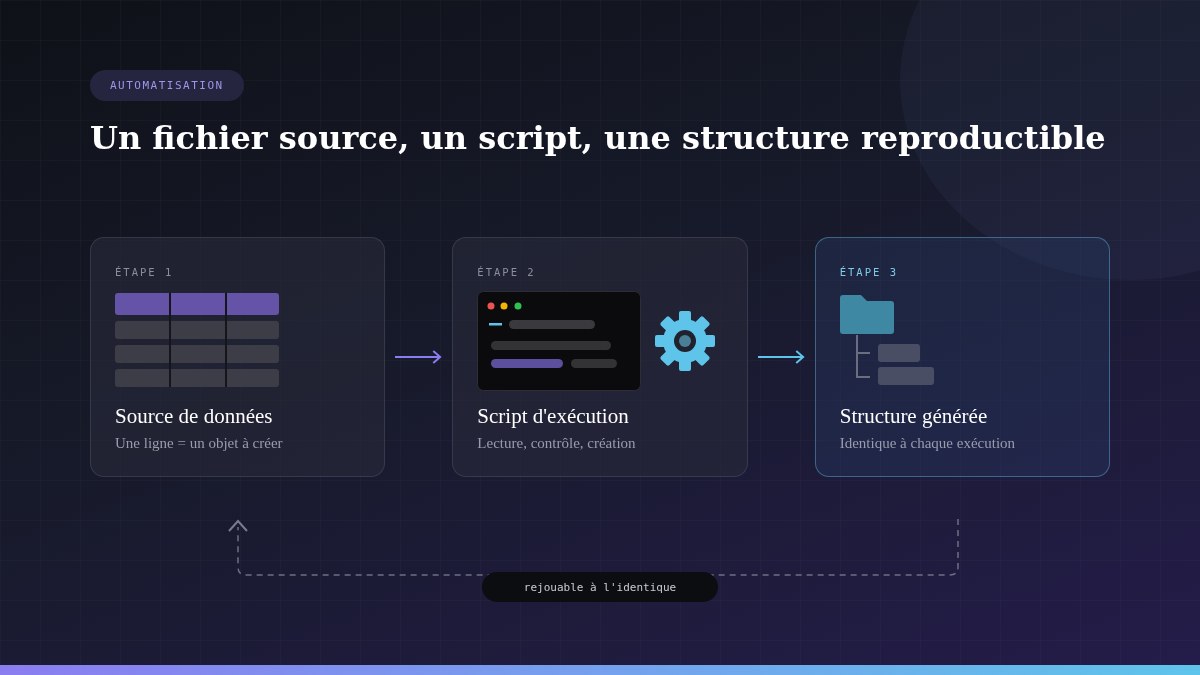 The width and height of the screenshot is (1200, 675). Describe the element at coordinates (685, 341) in the screenshot. I see `gear-icon` at that location.